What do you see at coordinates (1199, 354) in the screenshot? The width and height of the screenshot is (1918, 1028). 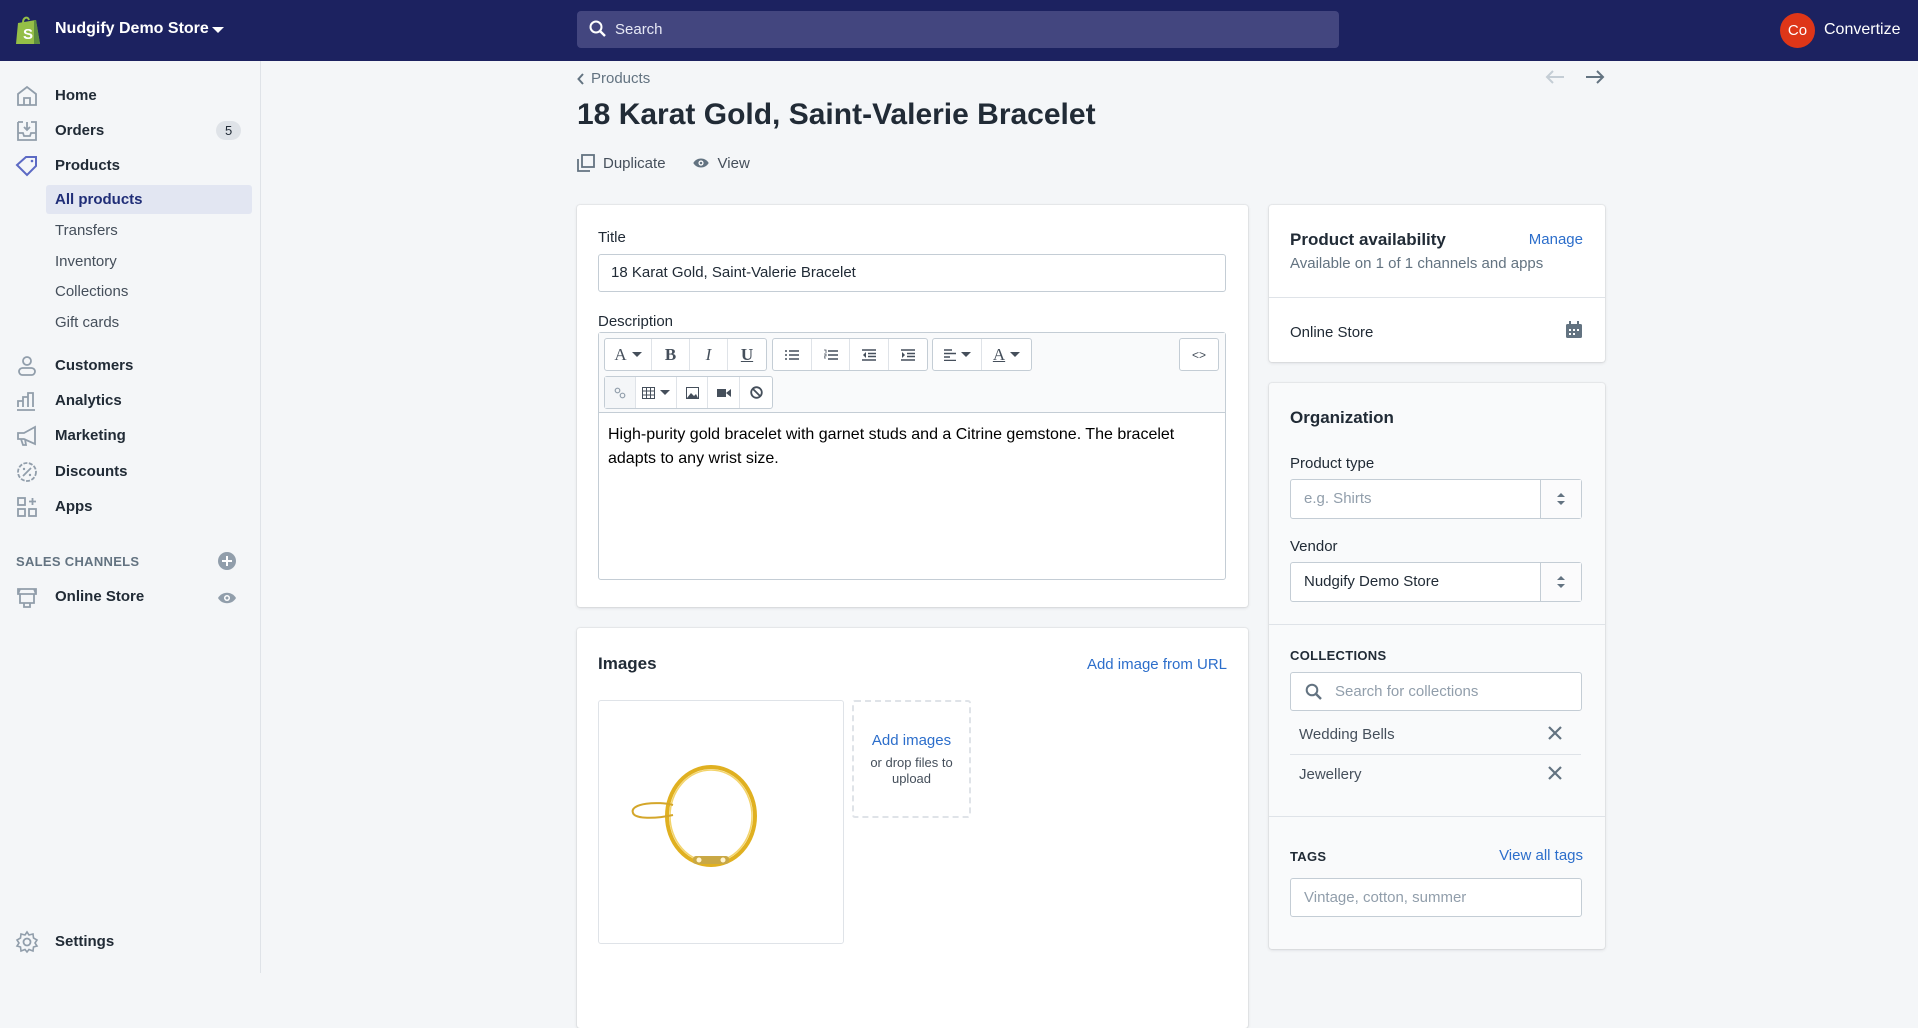 I see `html-code-button: <>` at bounding box center [1199, 354].